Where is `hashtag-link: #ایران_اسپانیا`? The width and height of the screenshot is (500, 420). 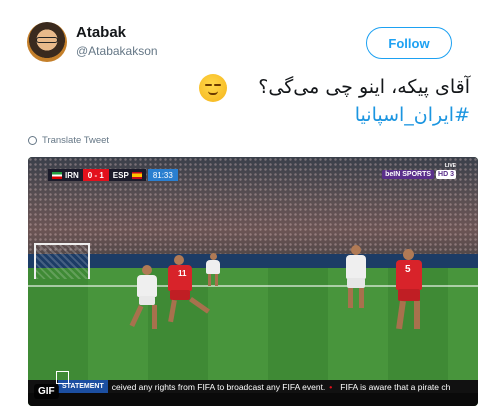 hashtag-link: #ایران_اسپانیا is located at coordinates (310, 115).